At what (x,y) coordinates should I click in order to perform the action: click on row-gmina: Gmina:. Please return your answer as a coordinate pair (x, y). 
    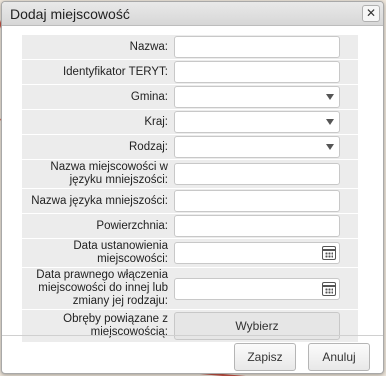
    Looking at the image, I should click on (190, 97).